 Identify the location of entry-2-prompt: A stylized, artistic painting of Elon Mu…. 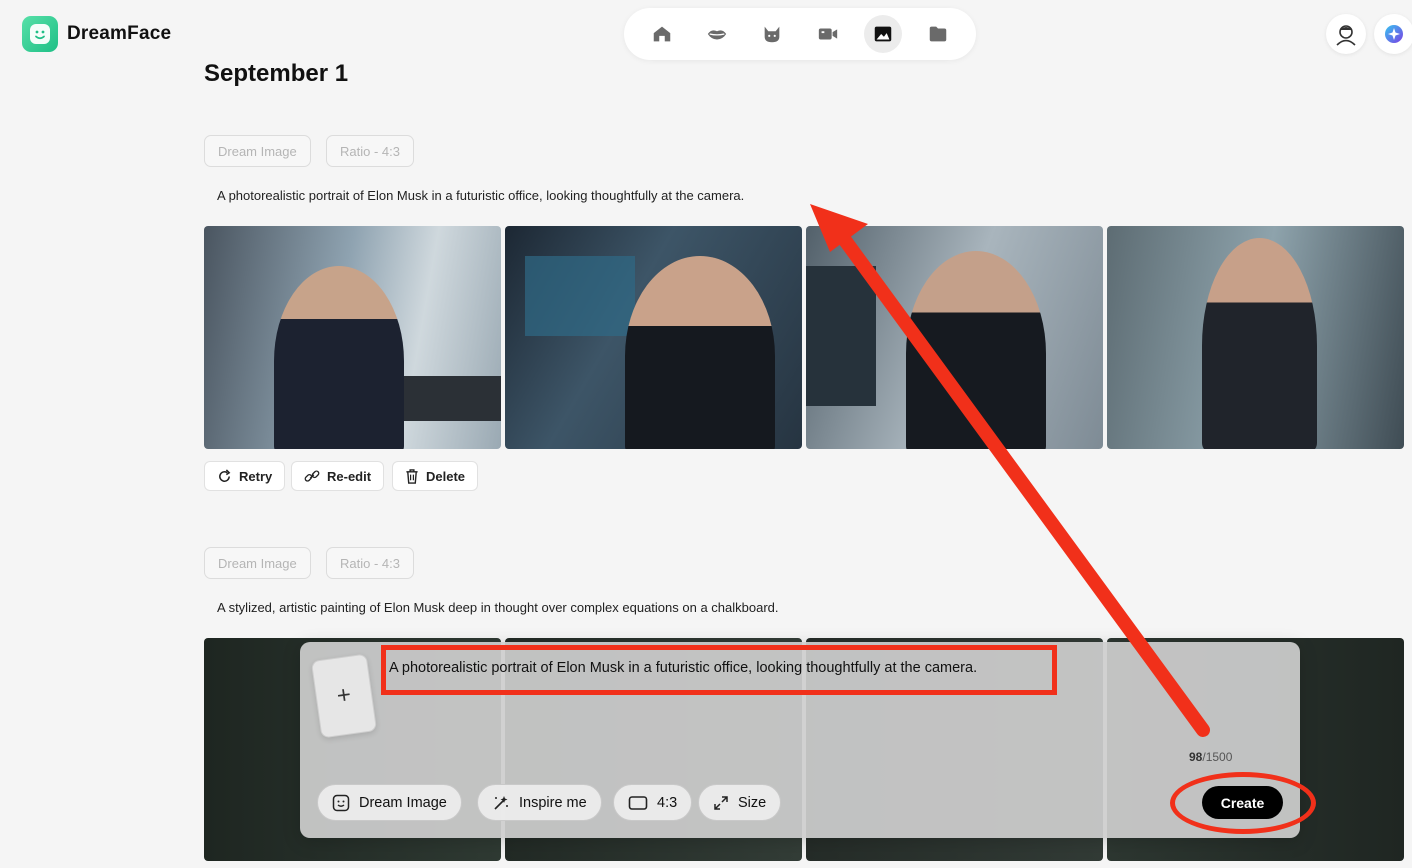
(498, 607).